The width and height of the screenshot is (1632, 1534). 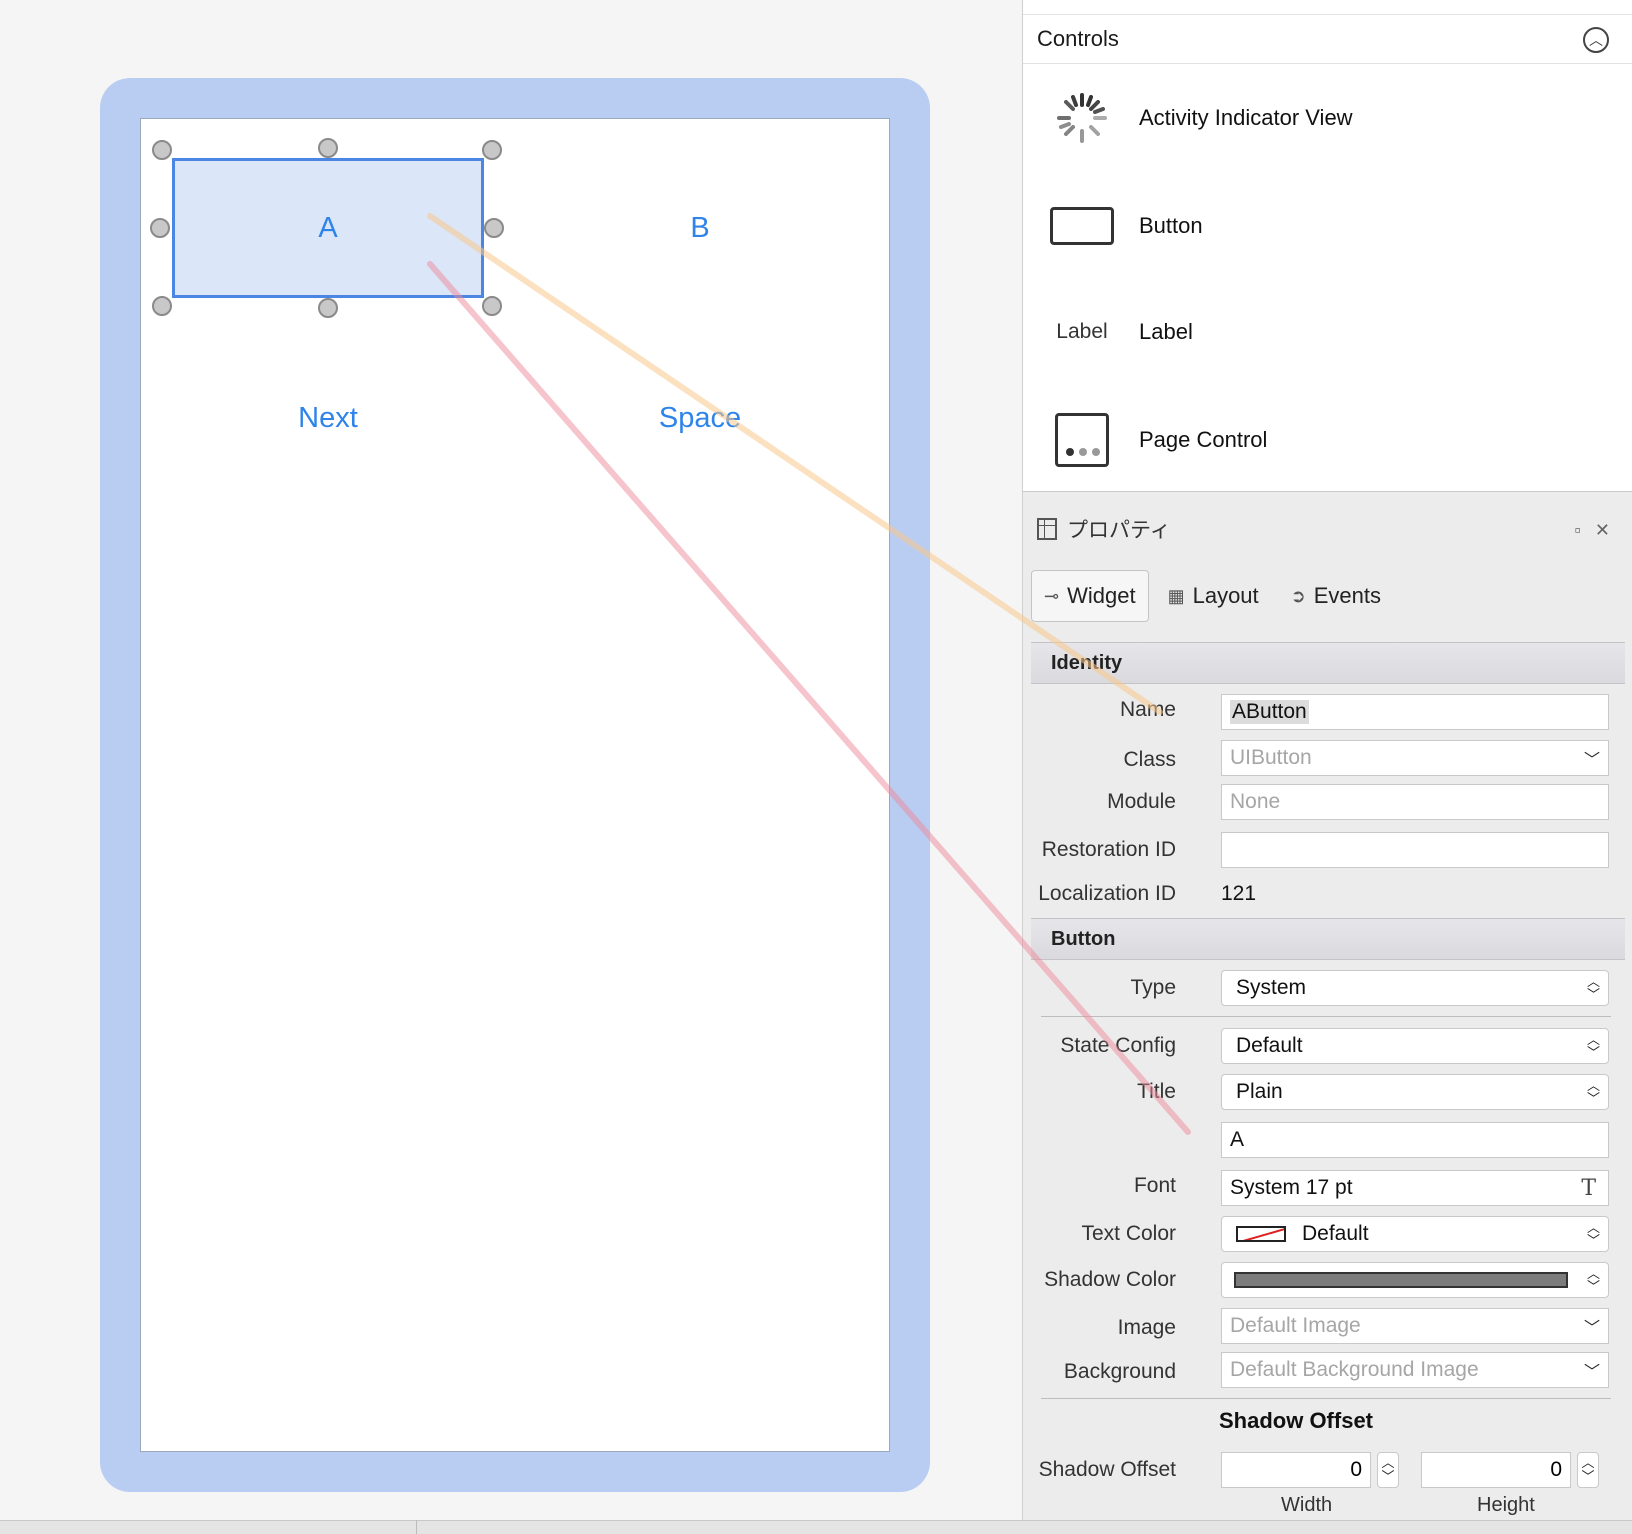 What do you see at coordinates (1415, 1234) in the screenshot?
I see `text-color-select: Default ︿ ﹀` at bounding box center [1415, 1234].